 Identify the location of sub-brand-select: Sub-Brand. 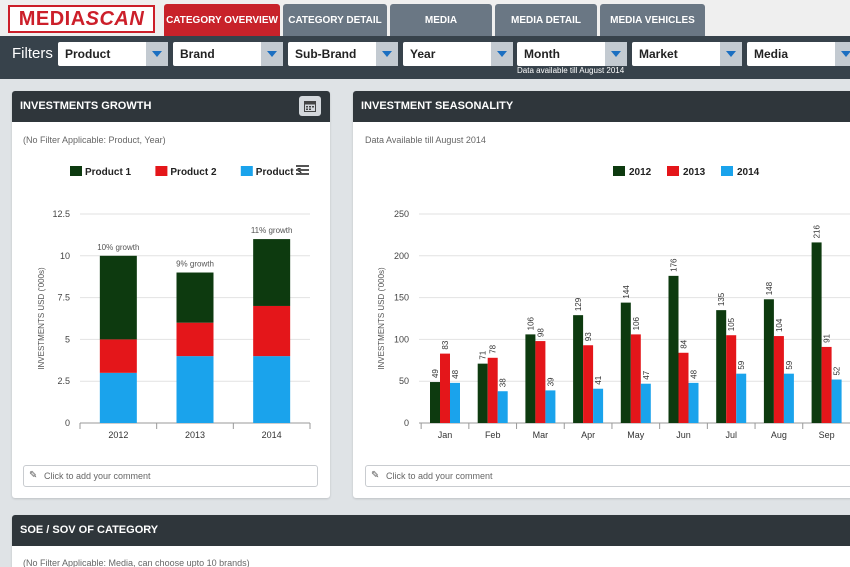
(343, 54).